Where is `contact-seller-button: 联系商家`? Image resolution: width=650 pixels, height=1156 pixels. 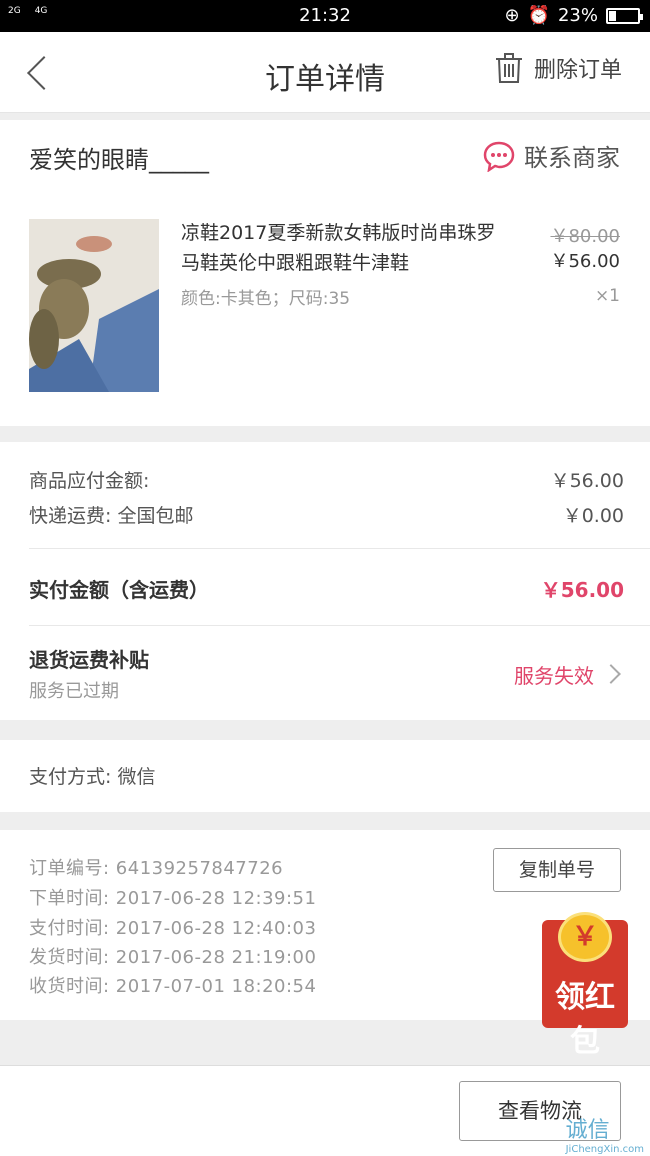
contact-seller-button: 联系商家 is located at coordinates (551, 155).